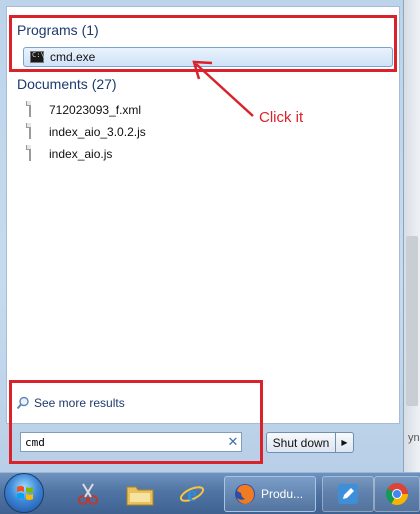  I want to click on firefox-icon, so click(245, 494).